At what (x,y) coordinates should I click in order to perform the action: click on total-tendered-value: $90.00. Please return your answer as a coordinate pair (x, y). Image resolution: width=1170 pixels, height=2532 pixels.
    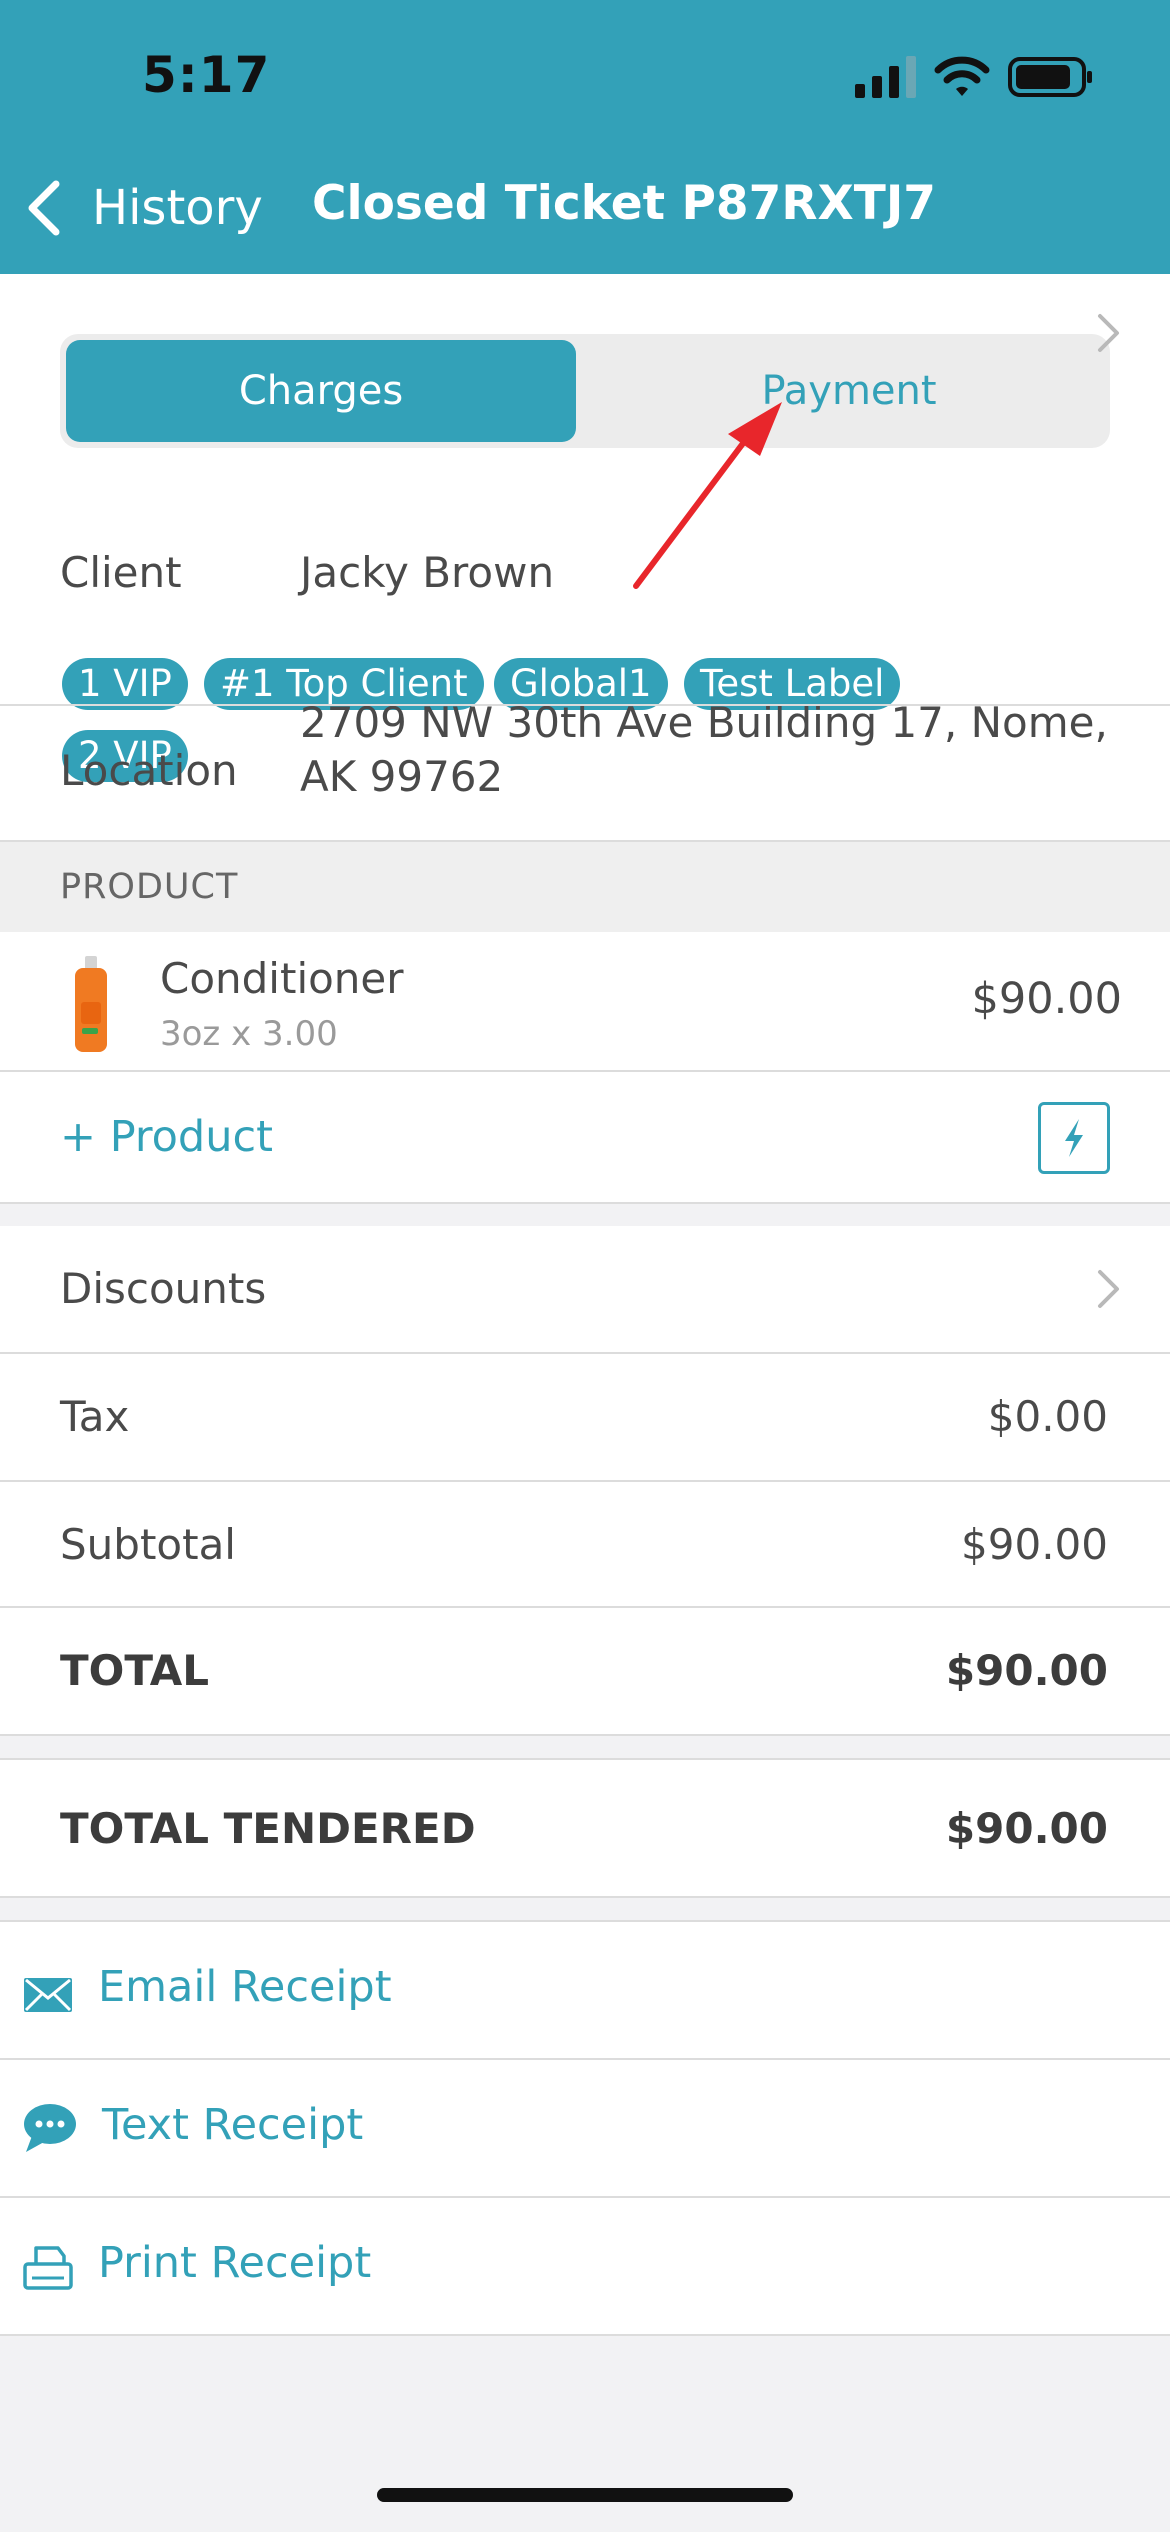
    Looking at the image, I should click on (1026, 1828).